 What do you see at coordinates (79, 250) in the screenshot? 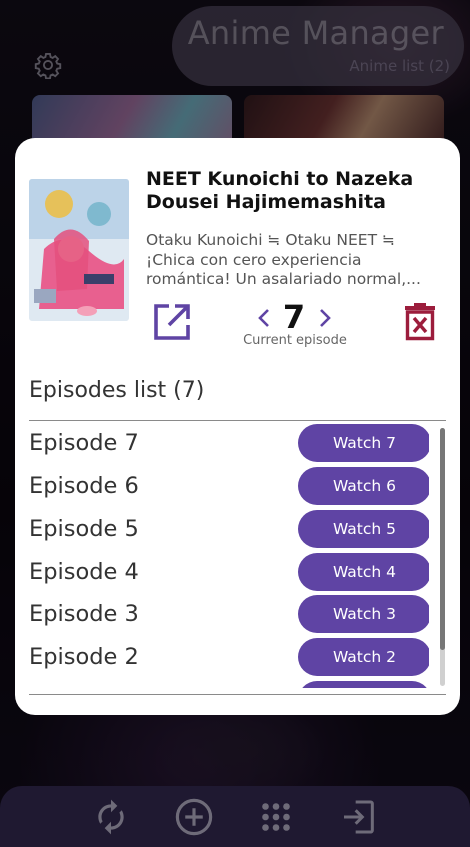
I see `anime-cover-image` at bounding box center [79, 250].